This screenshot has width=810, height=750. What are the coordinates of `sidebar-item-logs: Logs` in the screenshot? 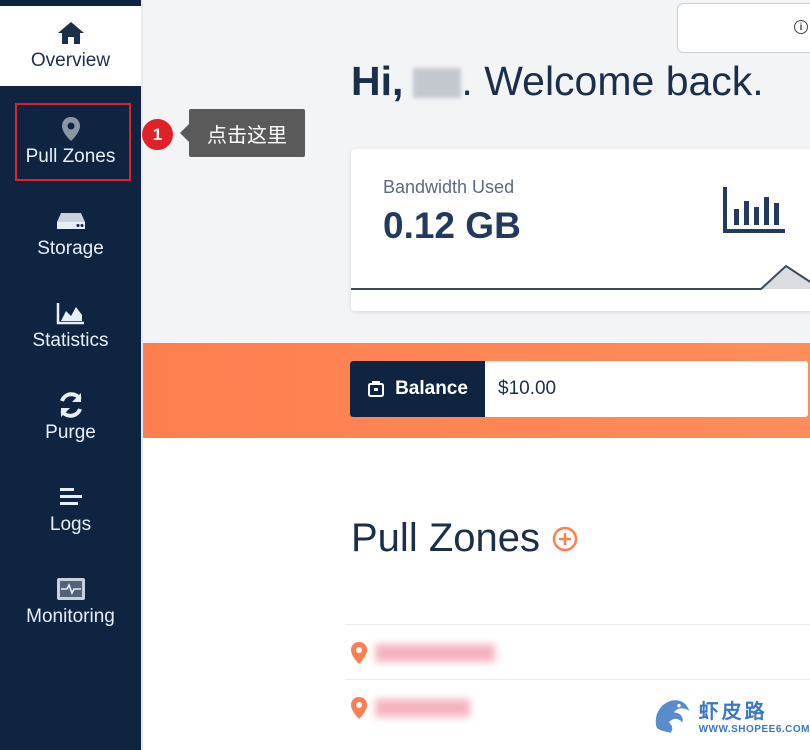 It's located at (70, 510).